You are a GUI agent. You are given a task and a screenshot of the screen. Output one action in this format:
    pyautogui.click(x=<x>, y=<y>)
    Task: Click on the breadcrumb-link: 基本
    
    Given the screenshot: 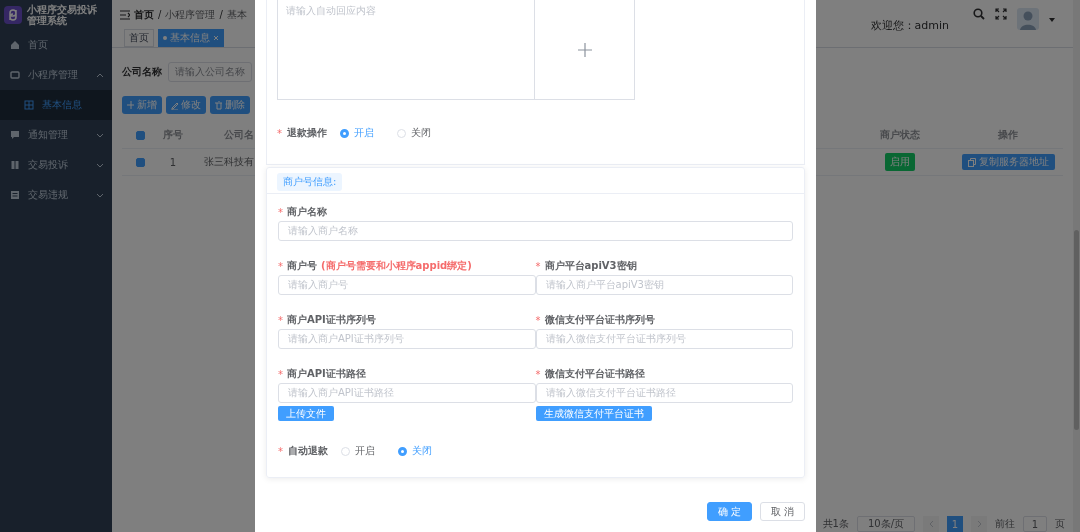 What is the action you would take?
    pyautogui.click(x=236, y=14)
    